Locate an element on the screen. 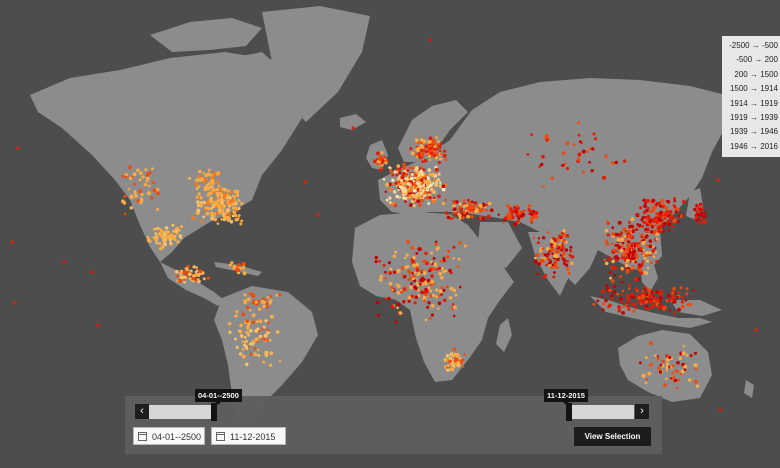 The image size is (780, 468). chevron-left-icon: ‹ is located at coordinates (142, 411).